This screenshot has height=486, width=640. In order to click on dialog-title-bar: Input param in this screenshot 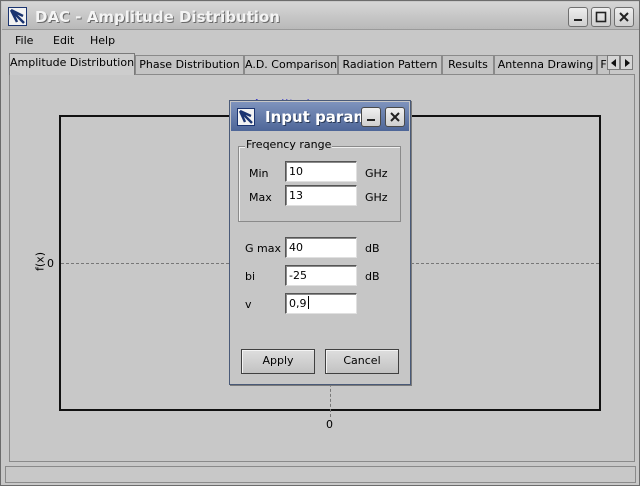, I will do `click(320, 116)`.